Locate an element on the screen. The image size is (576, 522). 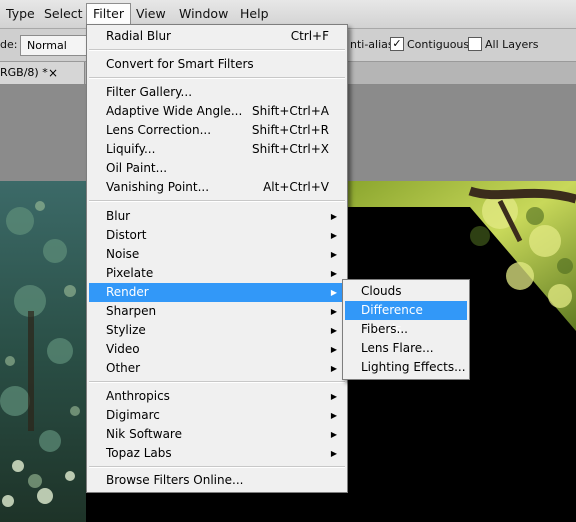
menu-help: Help is located at coordinates (254, 14).